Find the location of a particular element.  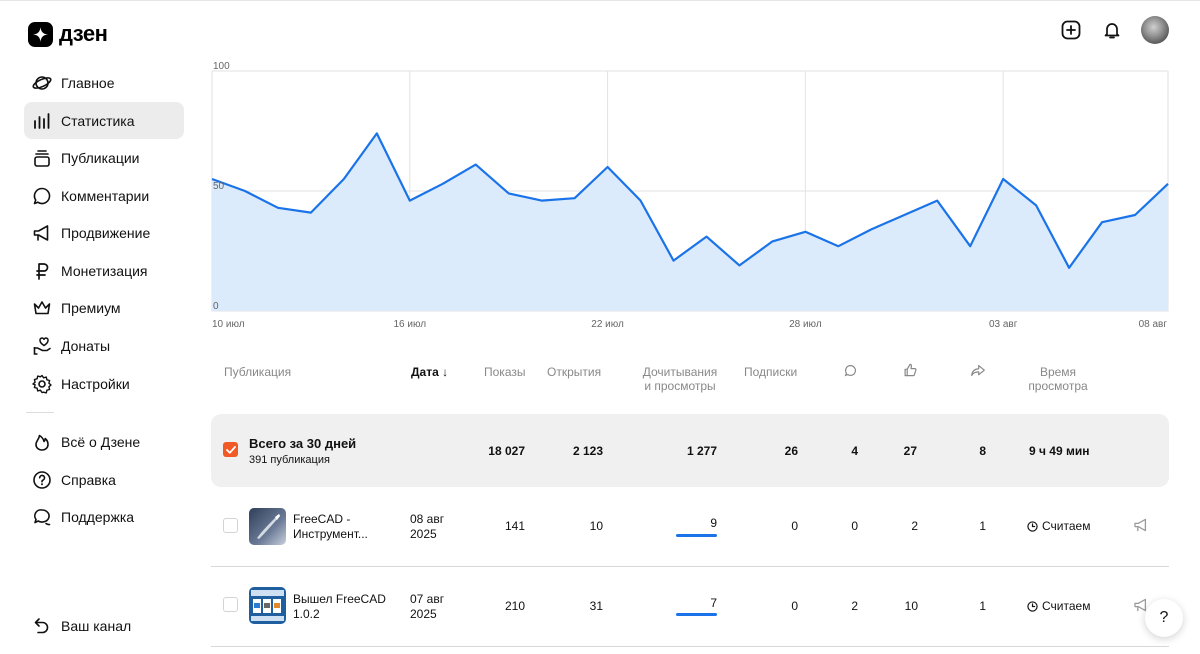

help-button: ? is located at coordinates (1164, 618).